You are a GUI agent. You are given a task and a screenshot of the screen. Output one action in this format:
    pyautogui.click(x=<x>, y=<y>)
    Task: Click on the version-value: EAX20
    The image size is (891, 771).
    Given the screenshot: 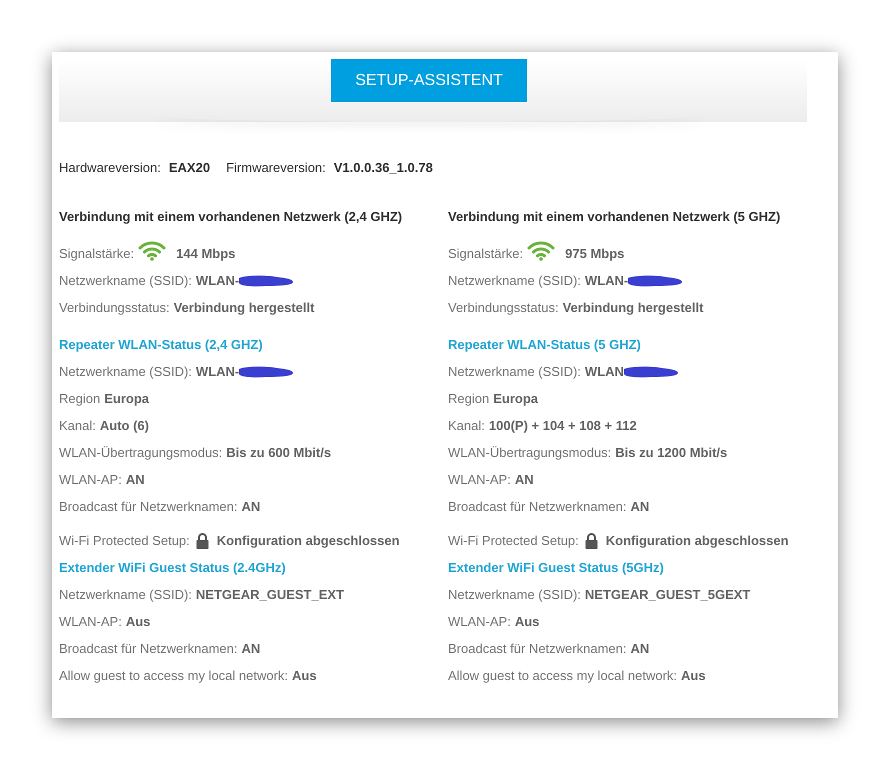 What is the action you would take?
    pyautogui.click(x=189, y=167)
    